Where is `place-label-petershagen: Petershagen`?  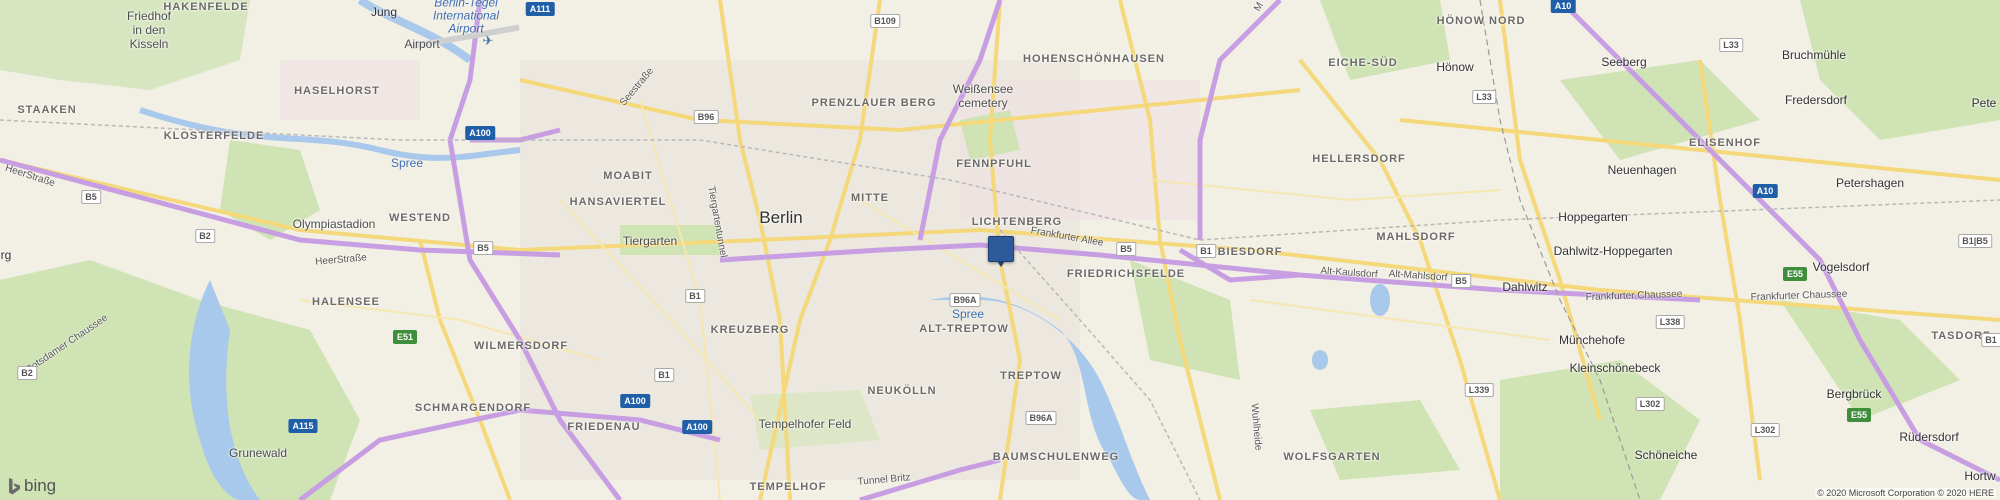
place-label-petershagen: Petershagen is located at coordinates (1870, 183).